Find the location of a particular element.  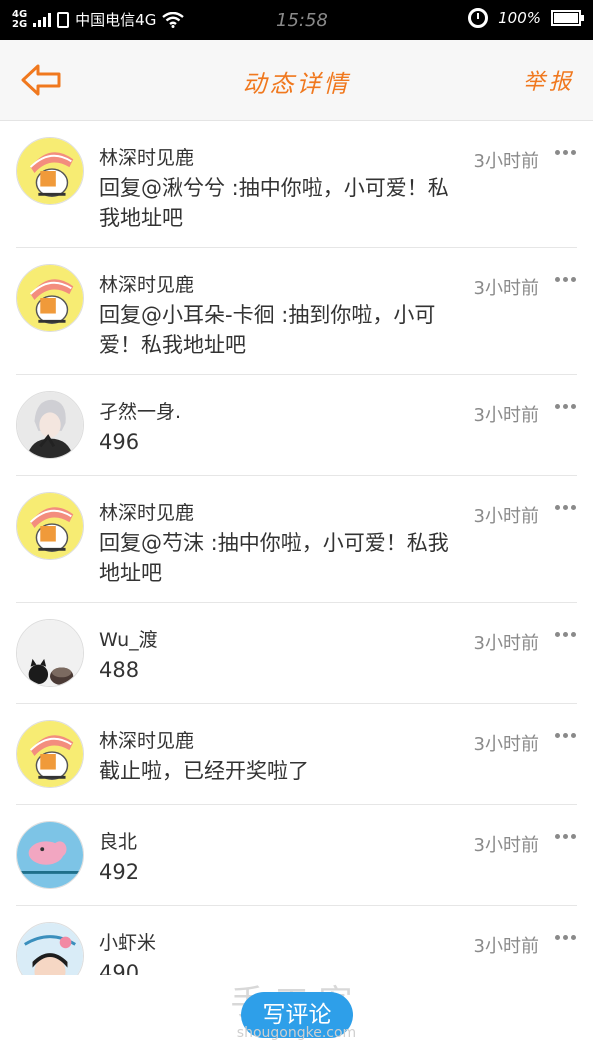

comment-text: 492 is located at coordinates (119, 872).